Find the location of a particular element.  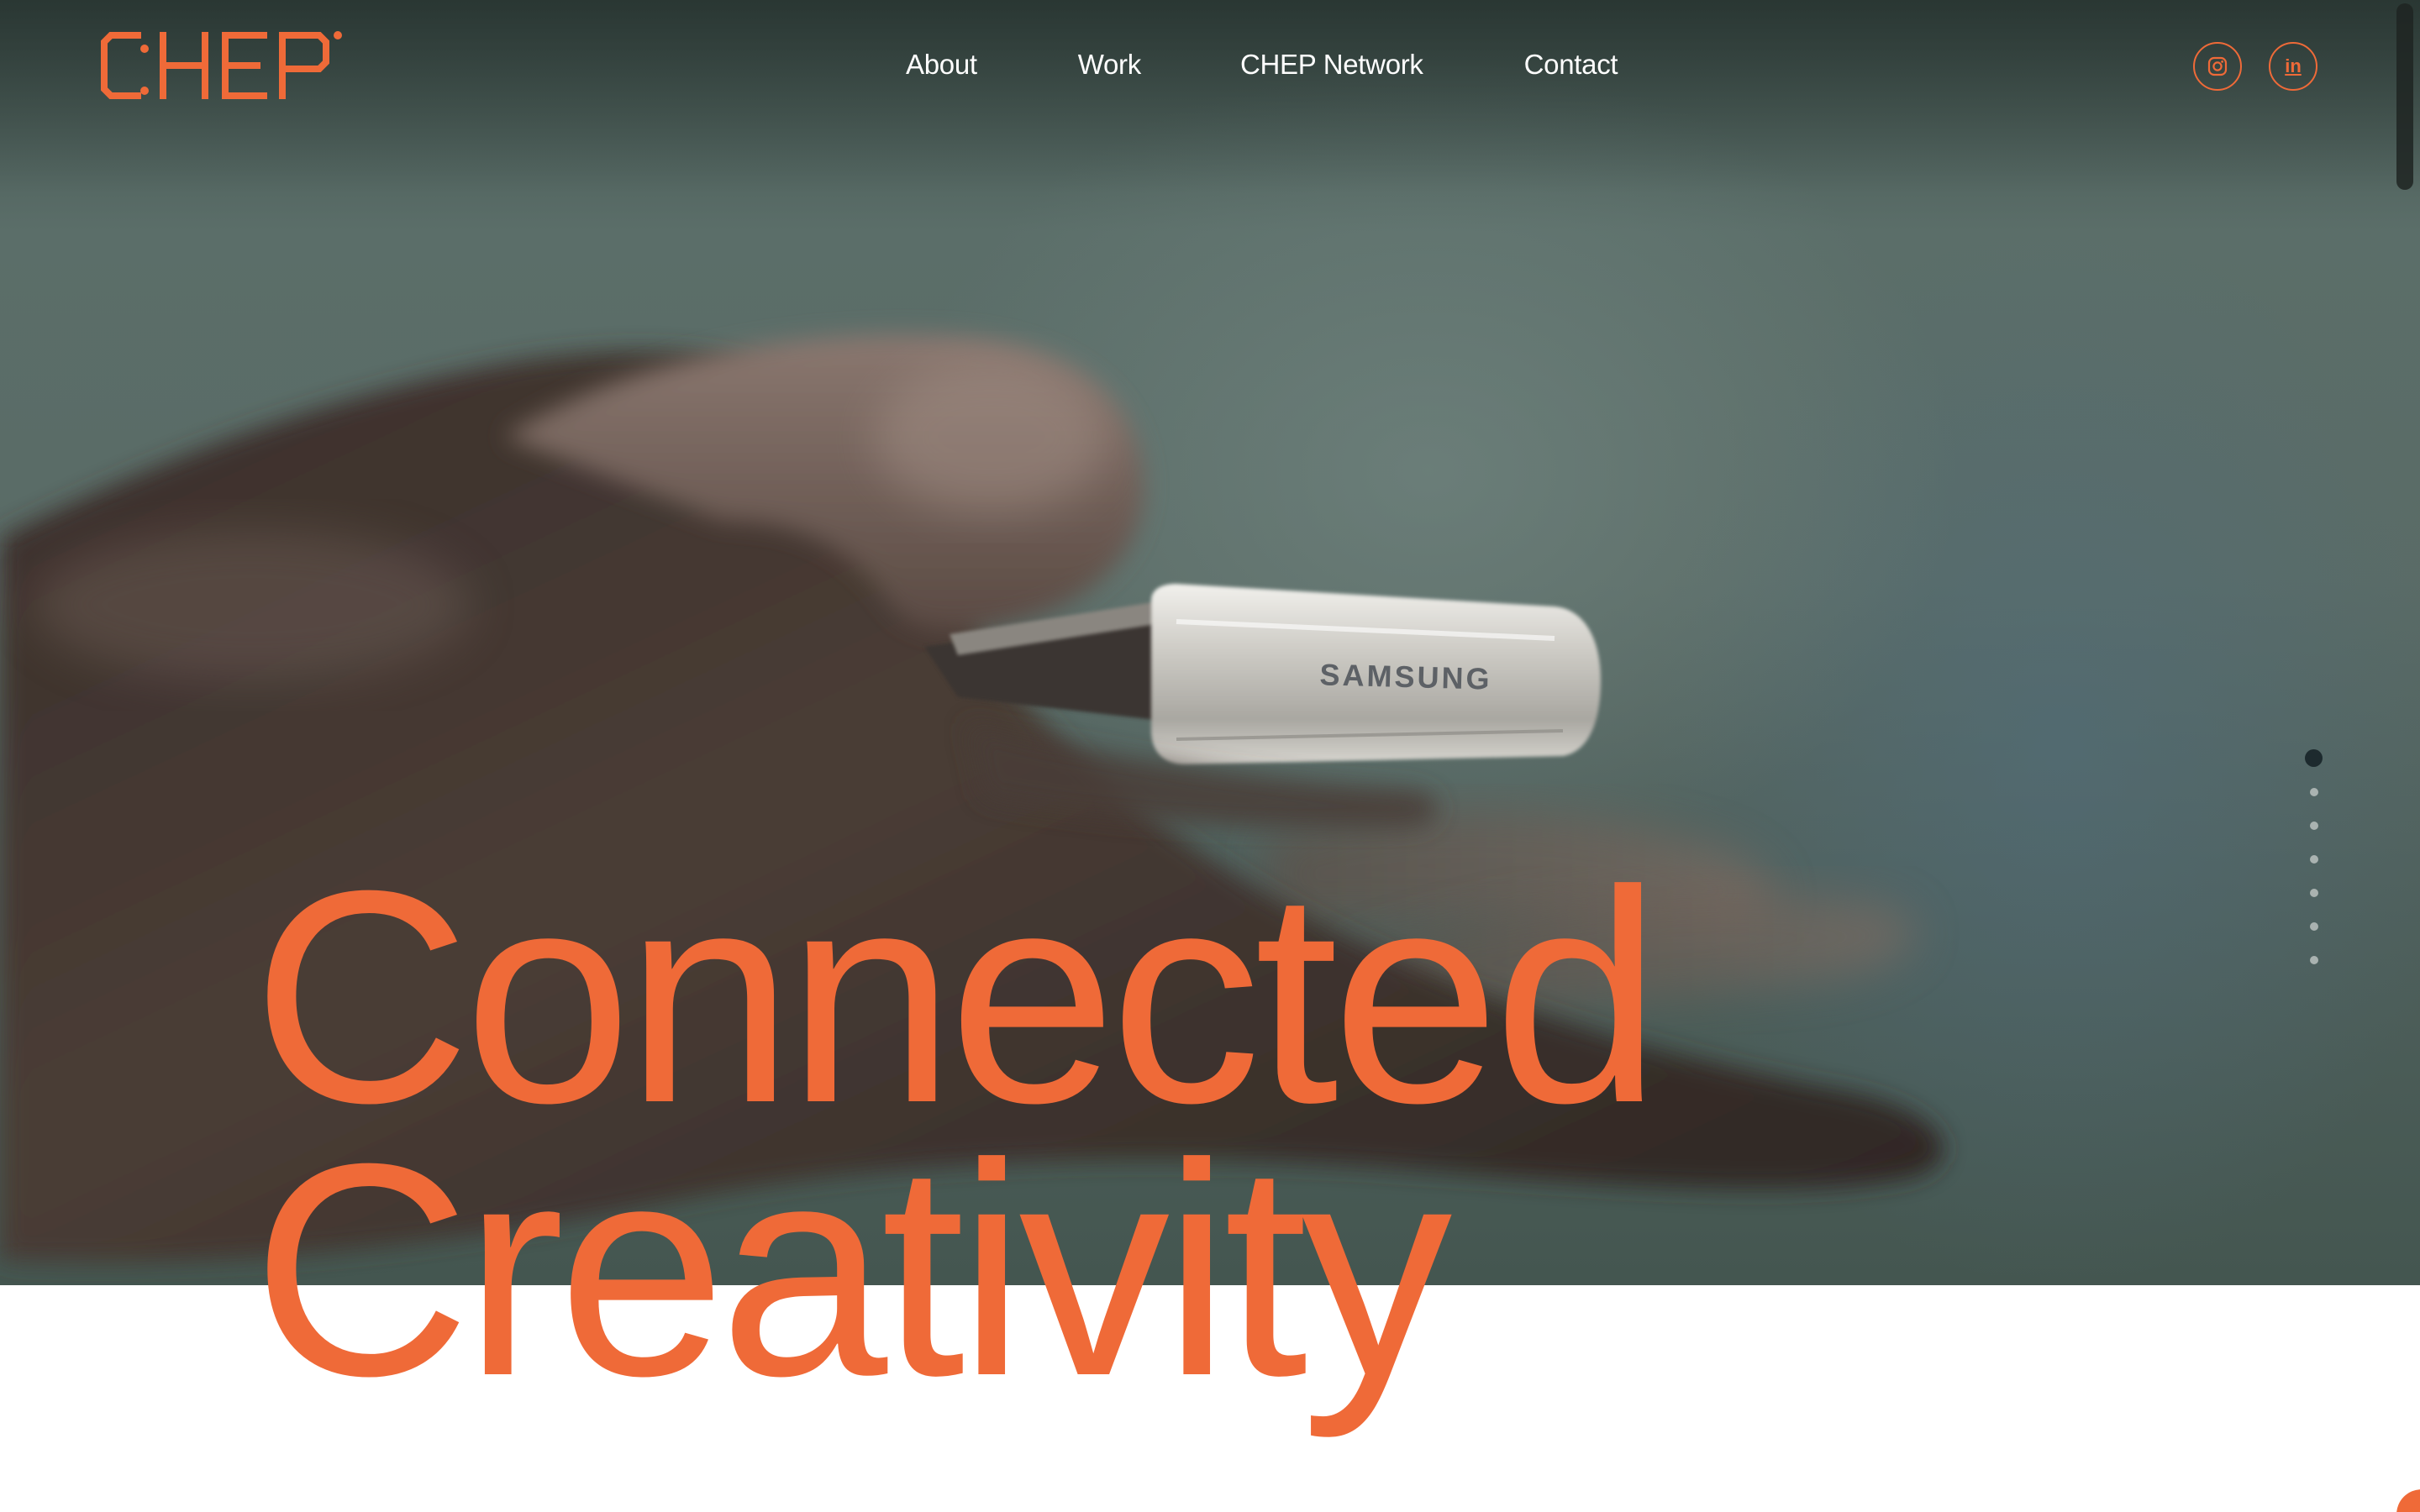

chep-logo-mark is located at coordinates (221, 65).